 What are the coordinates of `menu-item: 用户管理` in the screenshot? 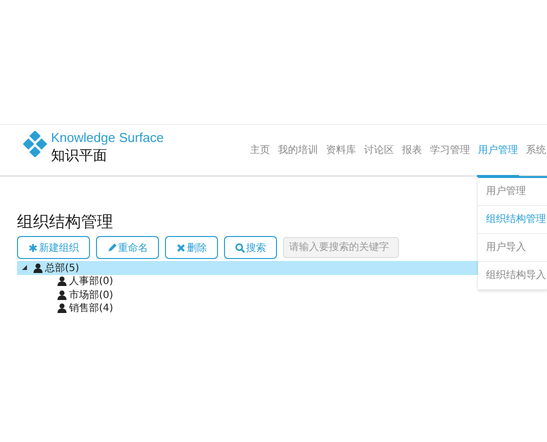 It's located at (512, 192).